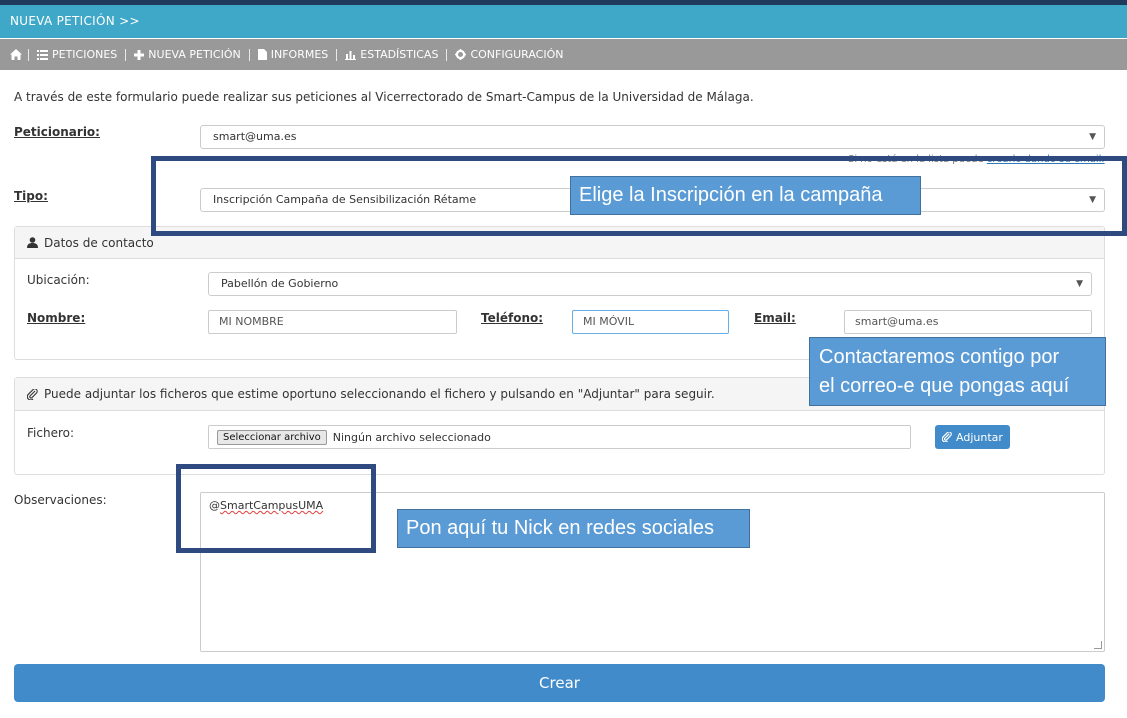  What do you see at coordinates (280, 283) in the screenshot?
I see `ubicacion-value: Pabellón de Gobierno` at bounding box center [280, 283].